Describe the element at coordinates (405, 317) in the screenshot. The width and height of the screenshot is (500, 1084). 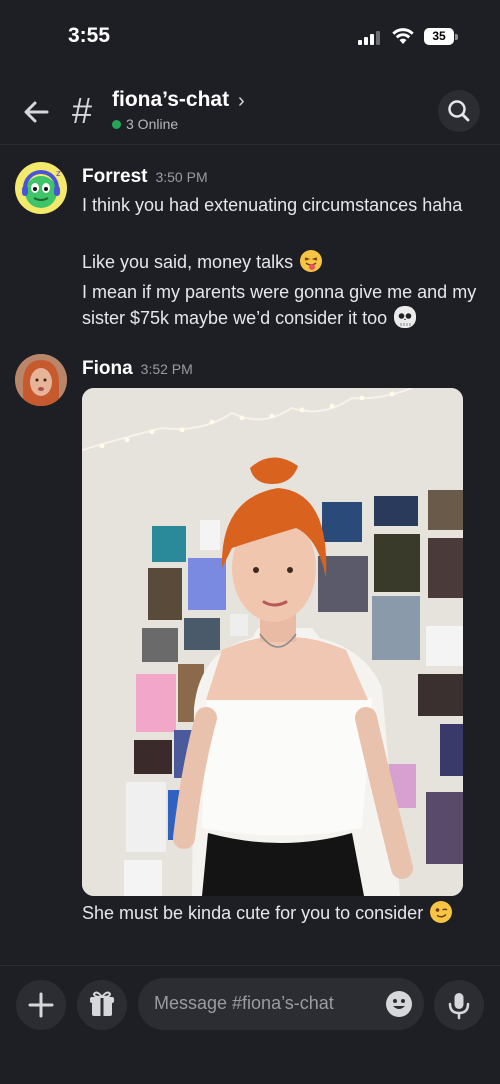
I see `skull-emoji-icon` at that location.